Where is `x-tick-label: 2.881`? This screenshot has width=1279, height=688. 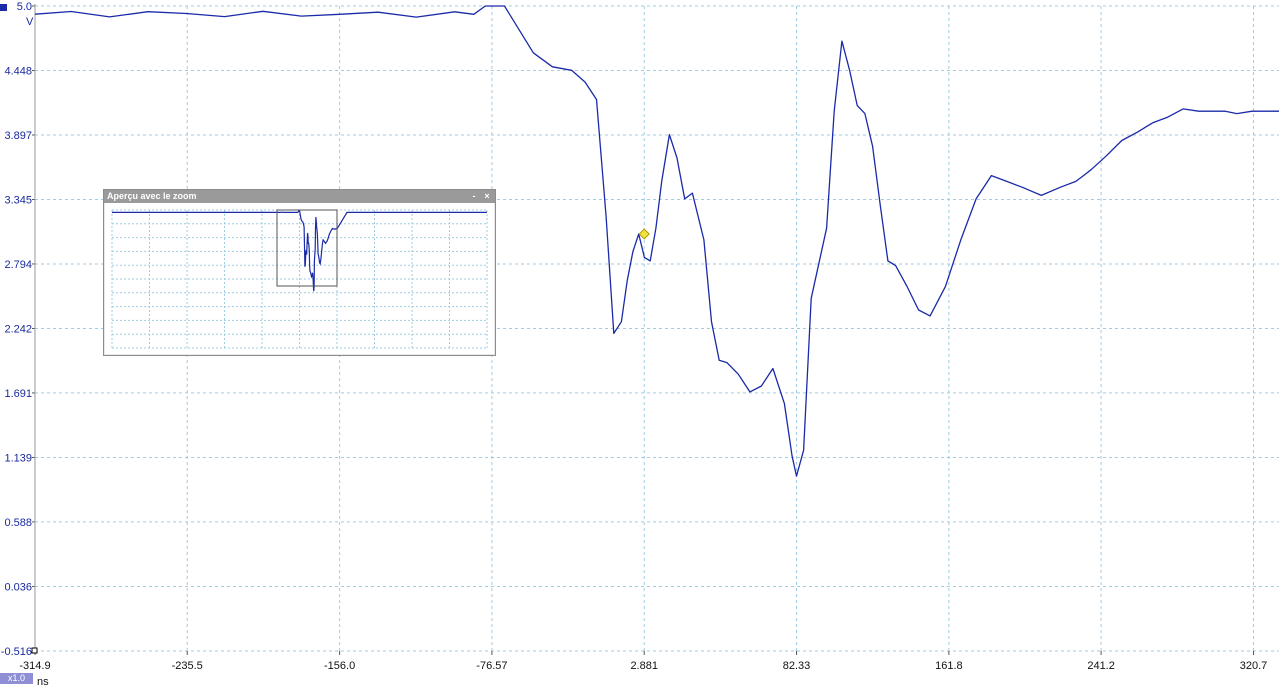 x-tick-label: 2.881 is located at coordinates (644, 666).